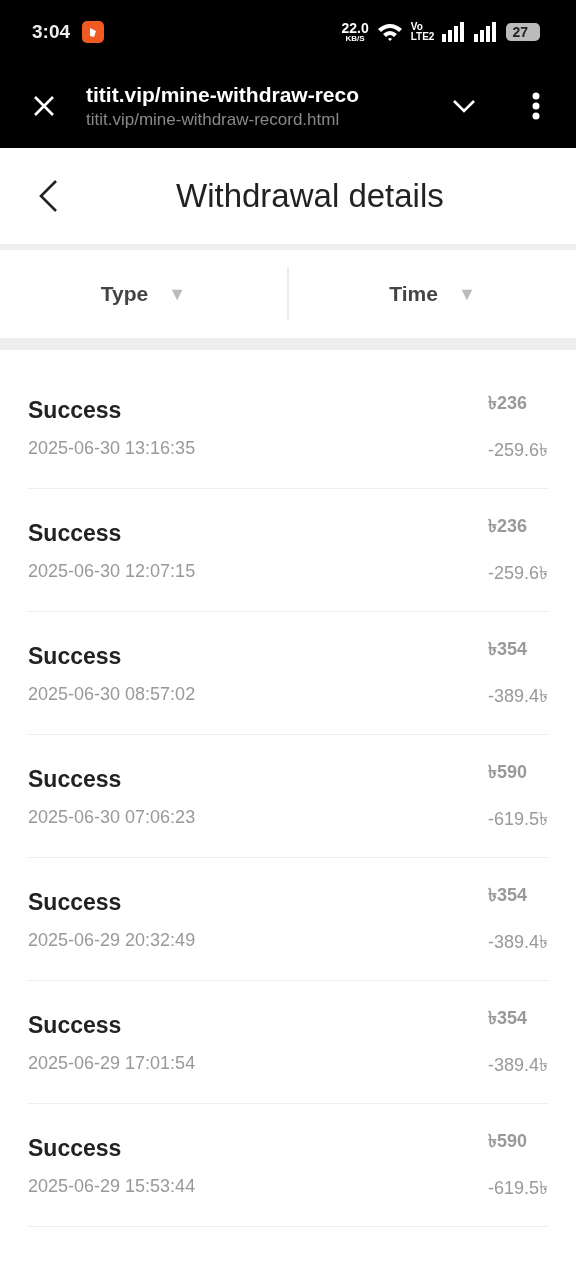  I want to click on record-time: 2025-06-29 17:01:54, so click(112, 1063).